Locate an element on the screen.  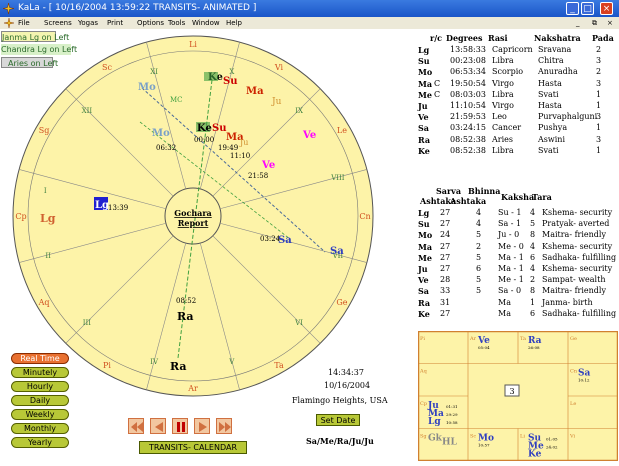
rewind-button is located at coordinates (136, 426).